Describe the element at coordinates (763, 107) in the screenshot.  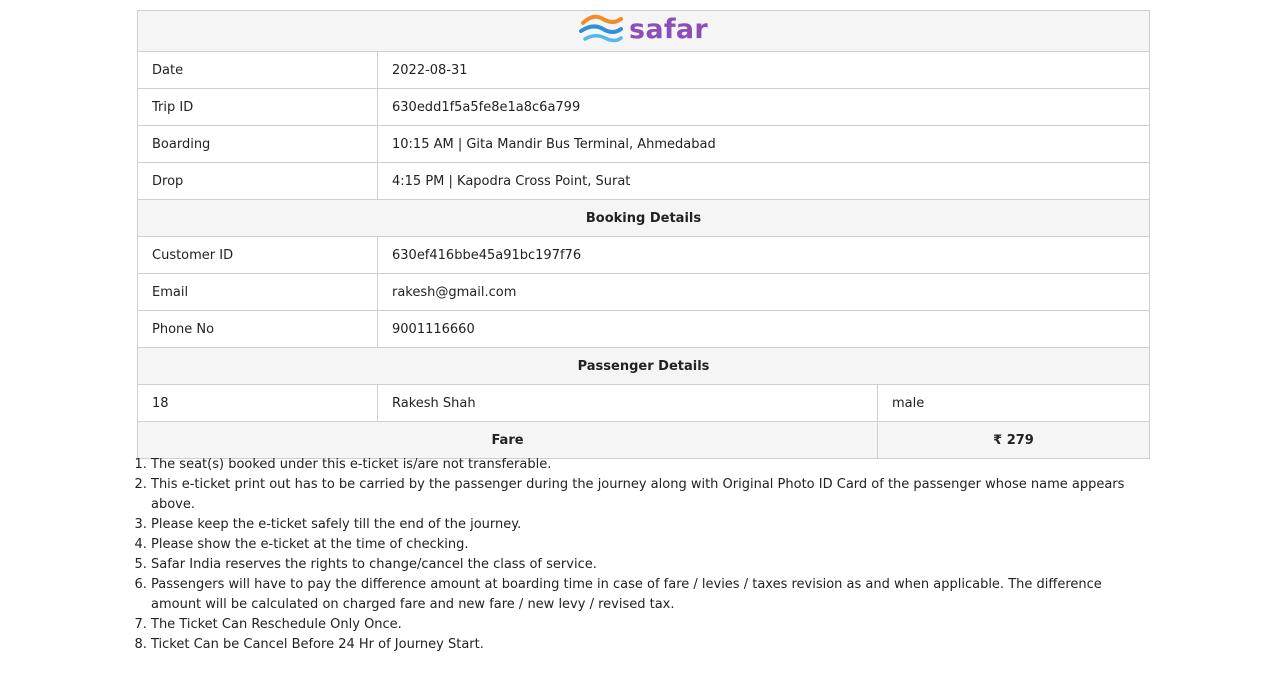
I see `trip-id-value: 630edd1f5a5fe8e1a8c6a799` at that location.